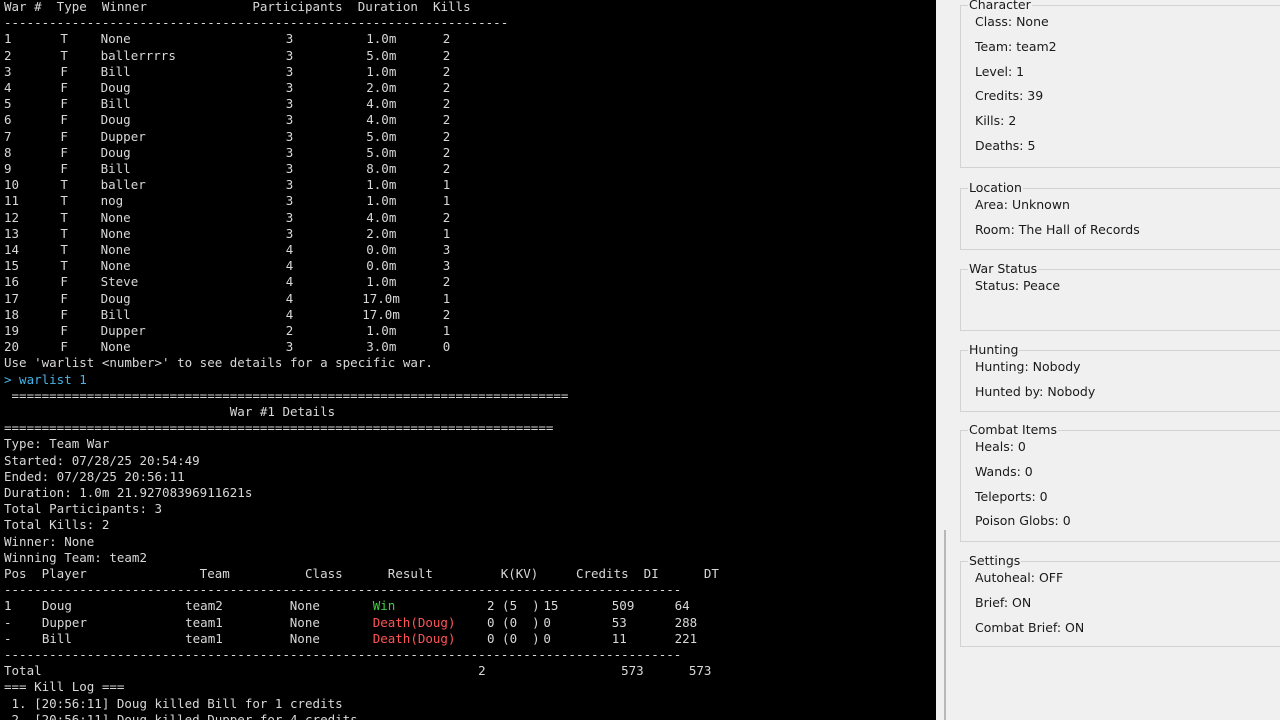  I want to click on row-result: Death(Doug), so click(414, 622).